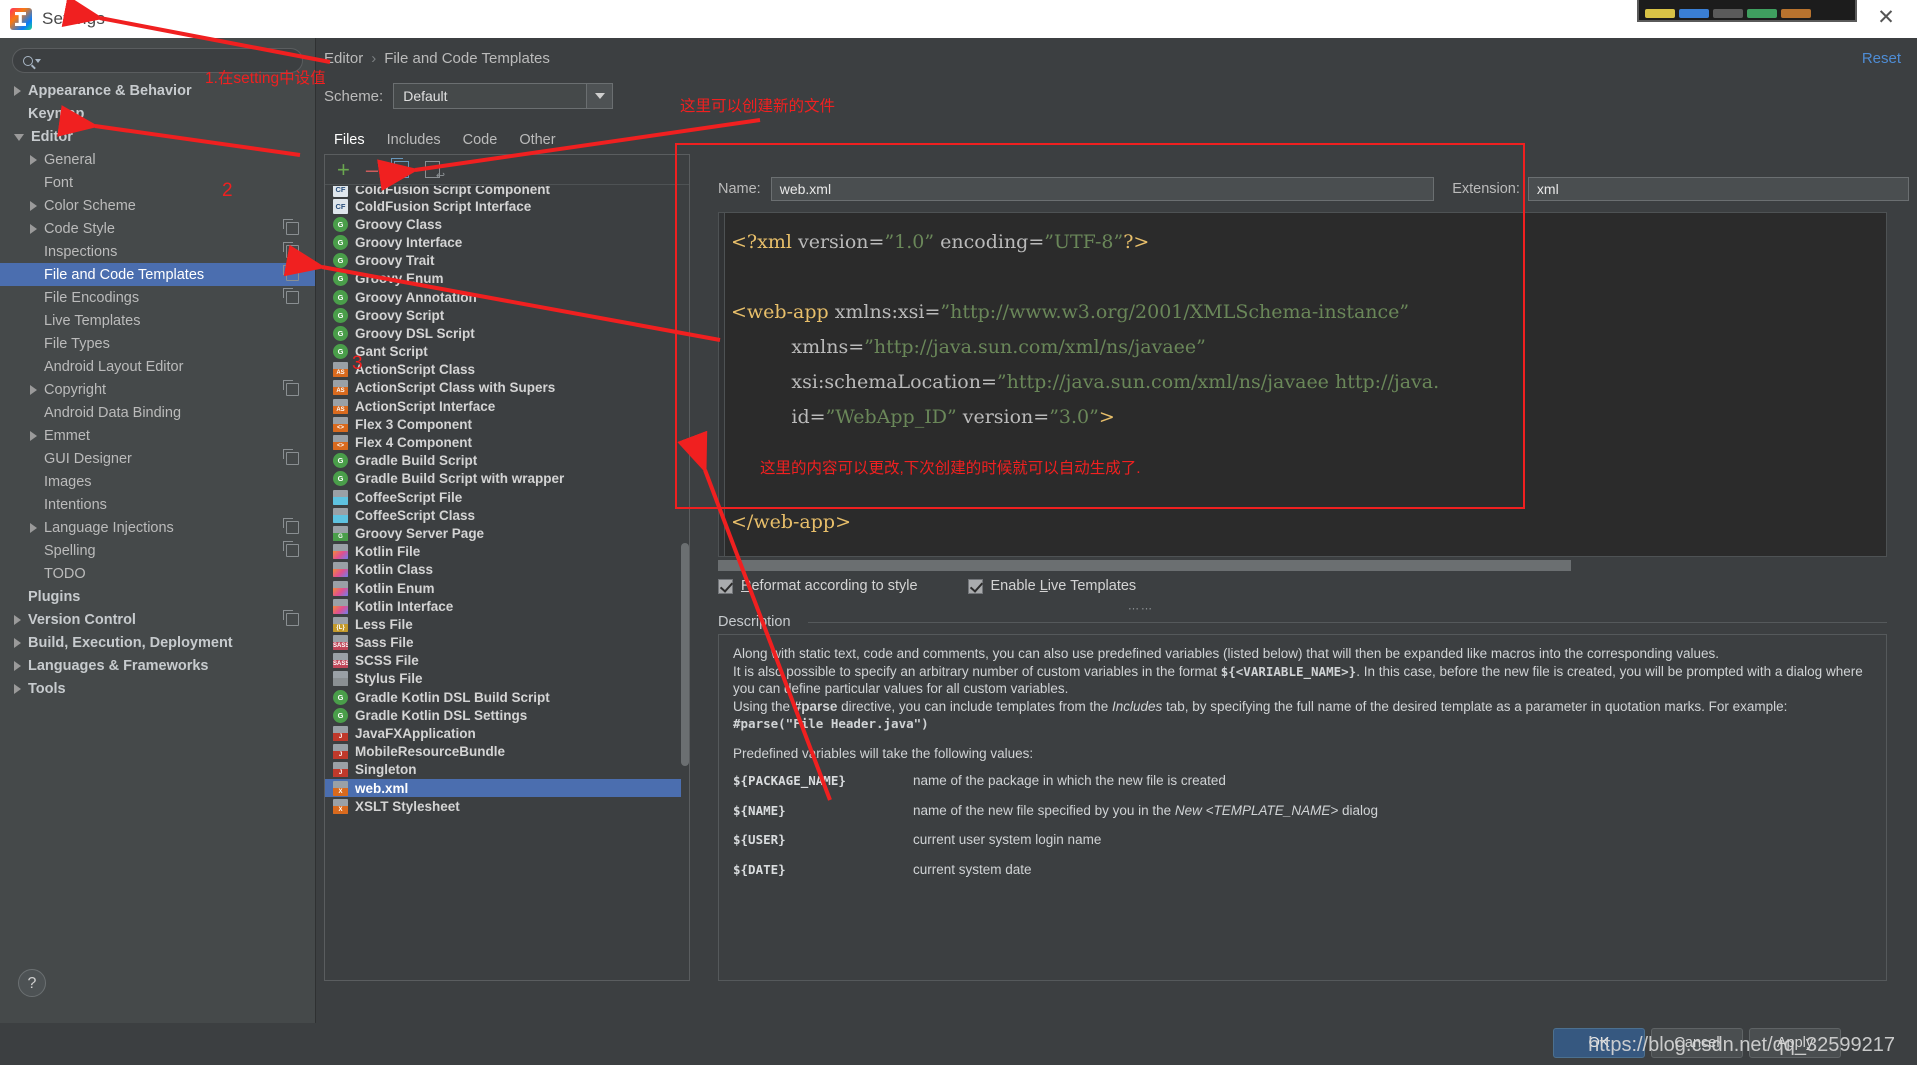  I want to click on sidebar-item-inspections: Inspections, so click(157, 251).